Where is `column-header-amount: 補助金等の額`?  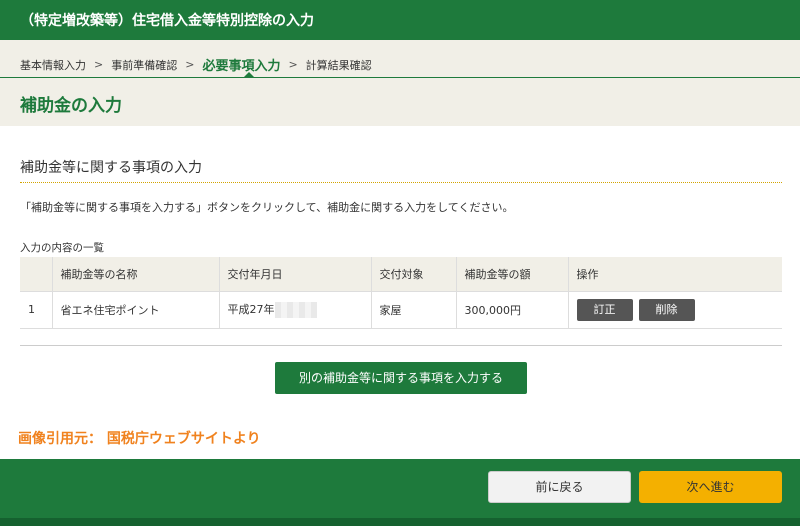 column-header-amount: 補助金等の額 is located at coordinates (511, 274).